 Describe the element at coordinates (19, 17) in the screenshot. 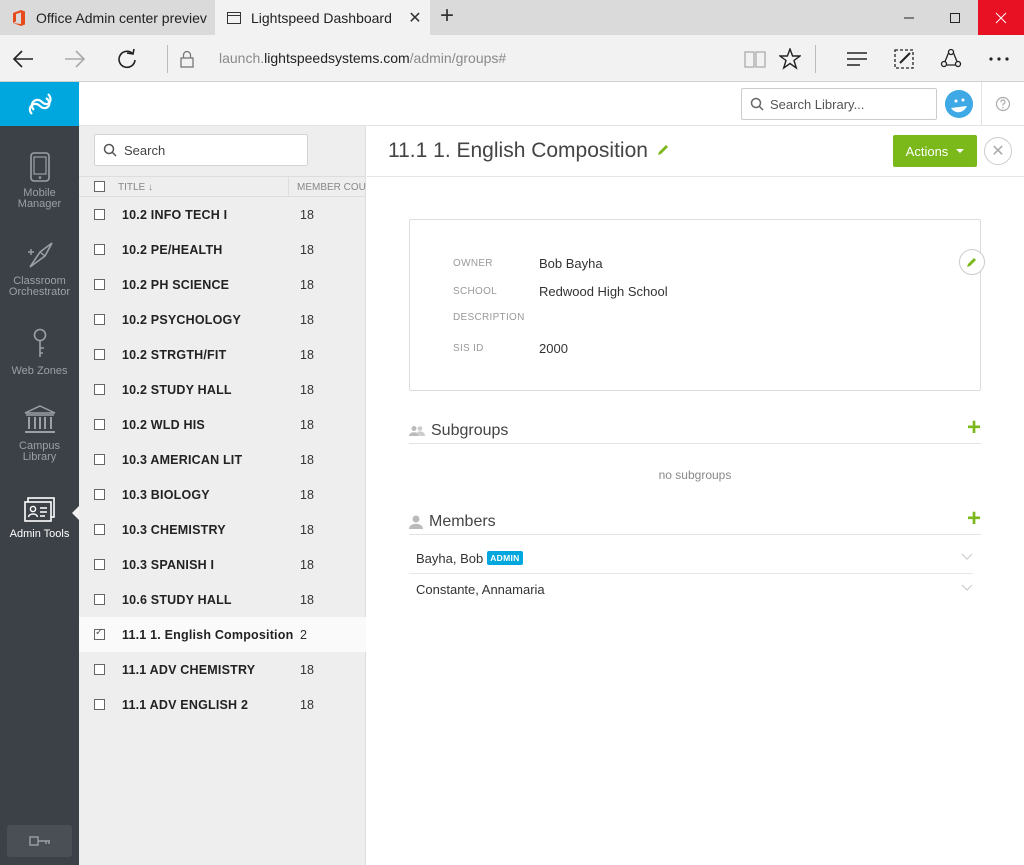

I see `office-icon` at that location.